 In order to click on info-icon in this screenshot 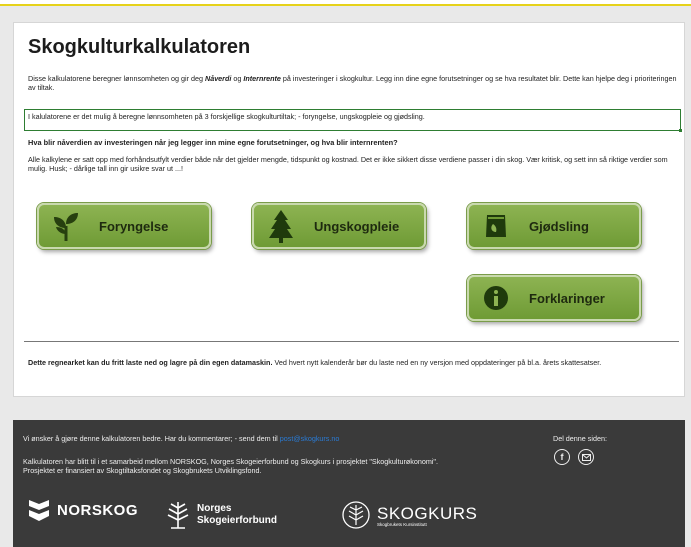, I will do `click(496, 298)`.